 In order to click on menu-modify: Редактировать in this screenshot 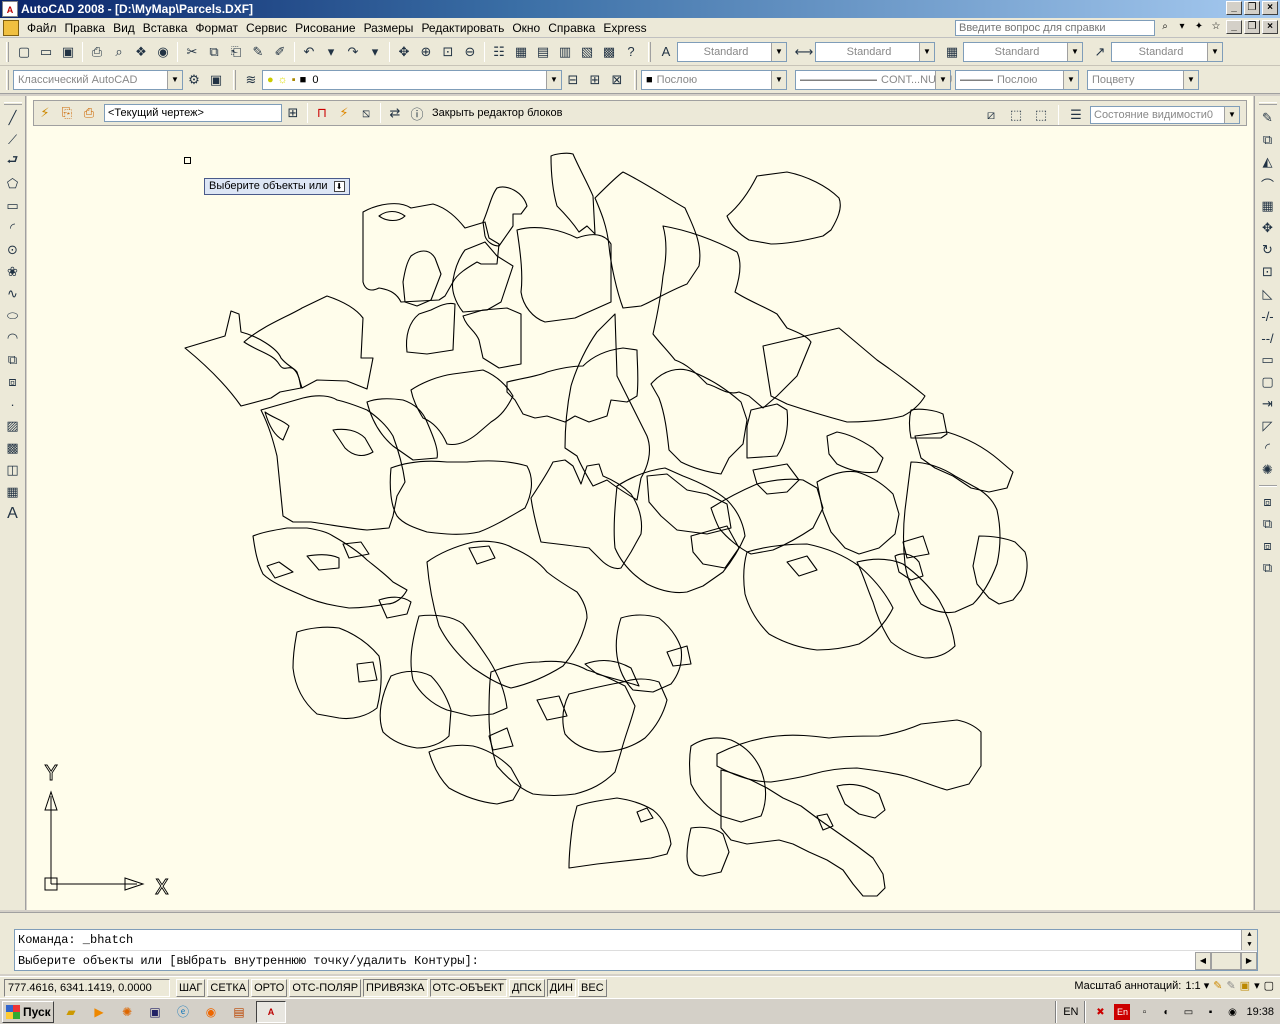, I will do `click(462, 28)`.